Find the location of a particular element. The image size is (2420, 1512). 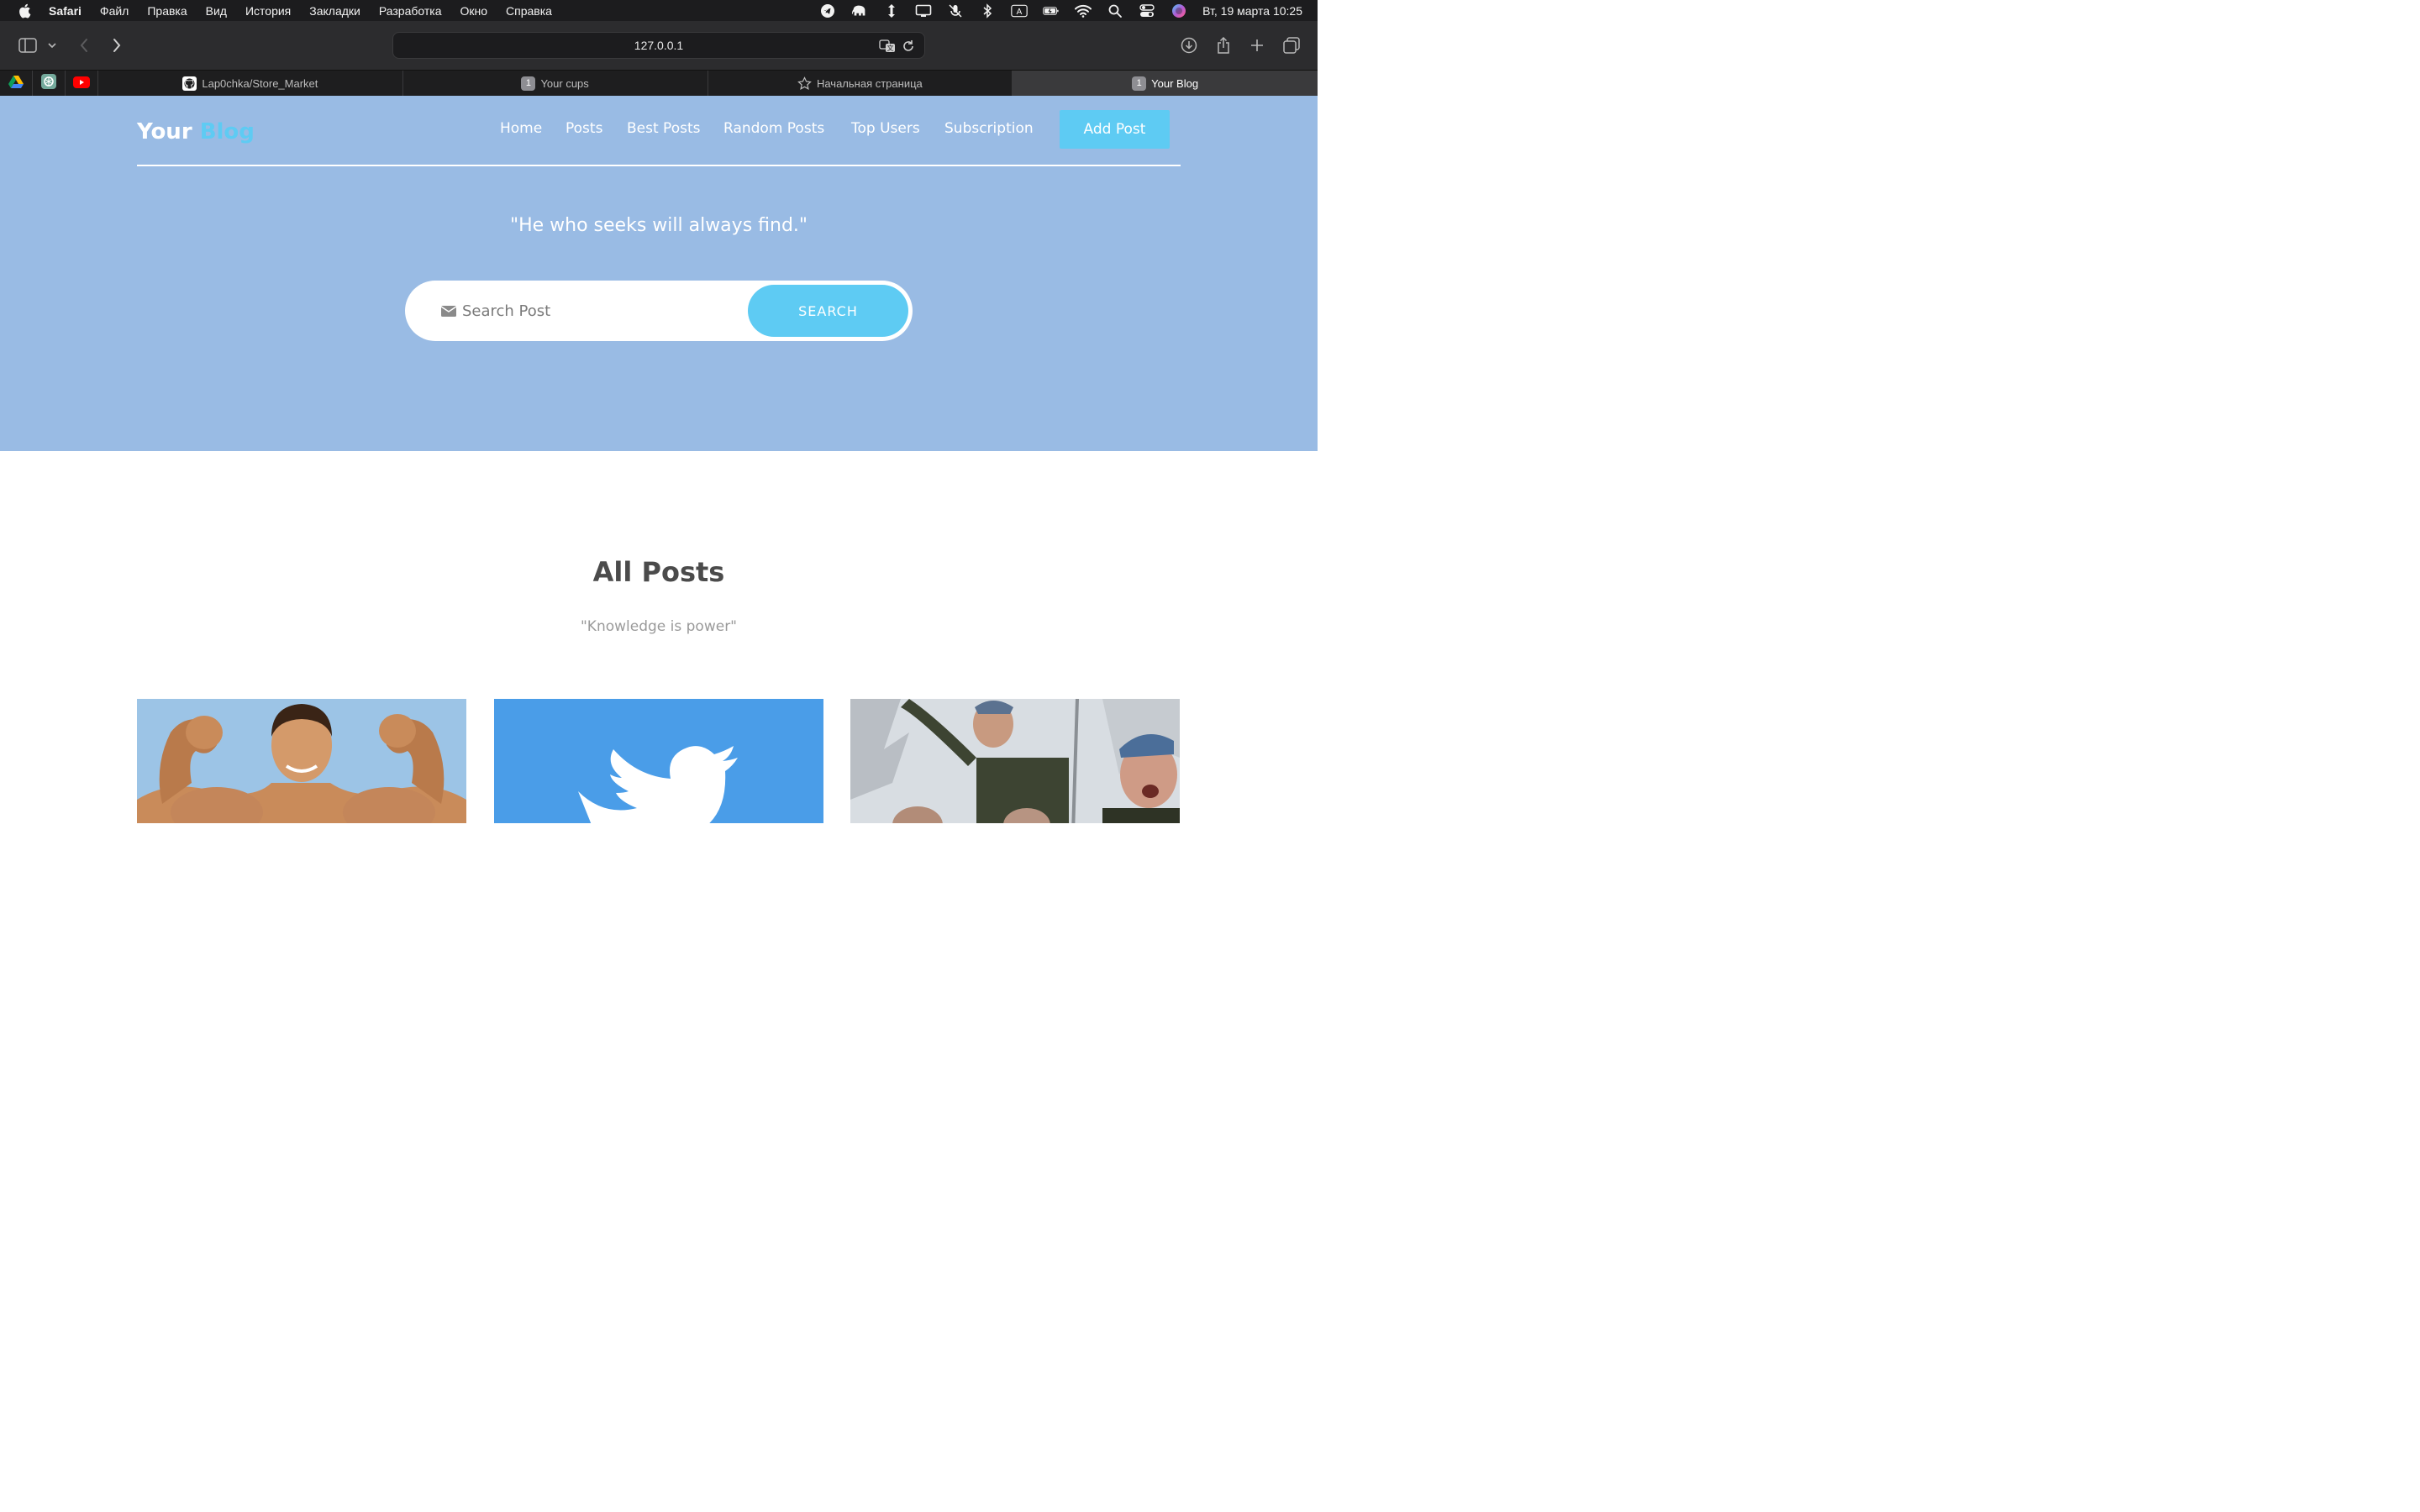

keyboard-layout-icon: A is located at coordinates (1020, 11).